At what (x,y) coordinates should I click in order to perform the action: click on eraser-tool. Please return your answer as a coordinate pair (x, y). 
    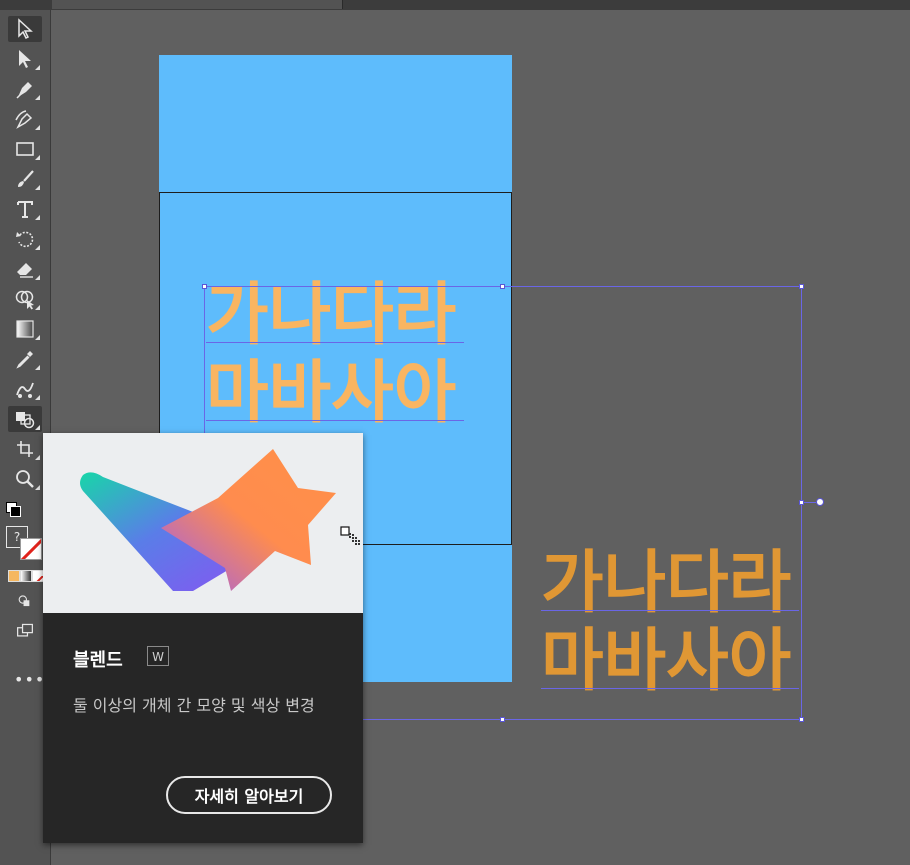
    Looking at the image, I should click on (25, 269).